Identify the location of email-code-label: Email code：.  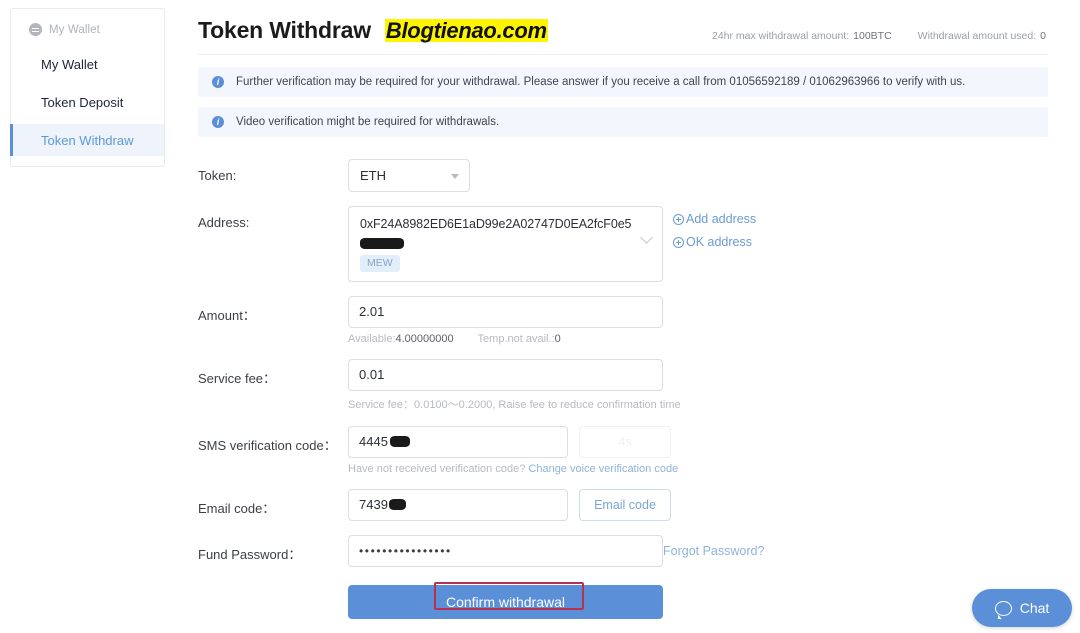
(237, 508).